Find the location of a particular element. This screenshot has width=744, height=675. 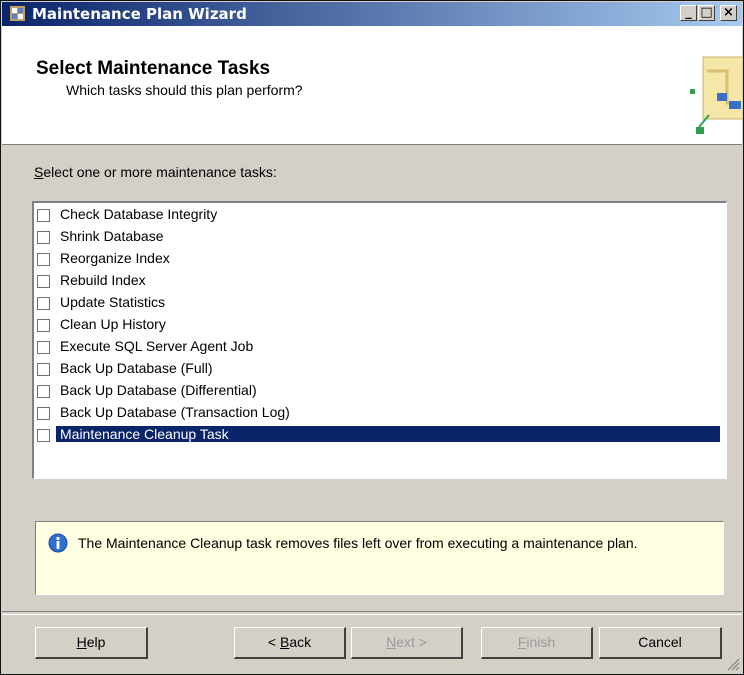

task-item-clean-up-history: Clean Up History is located at coordinates (379, 326).